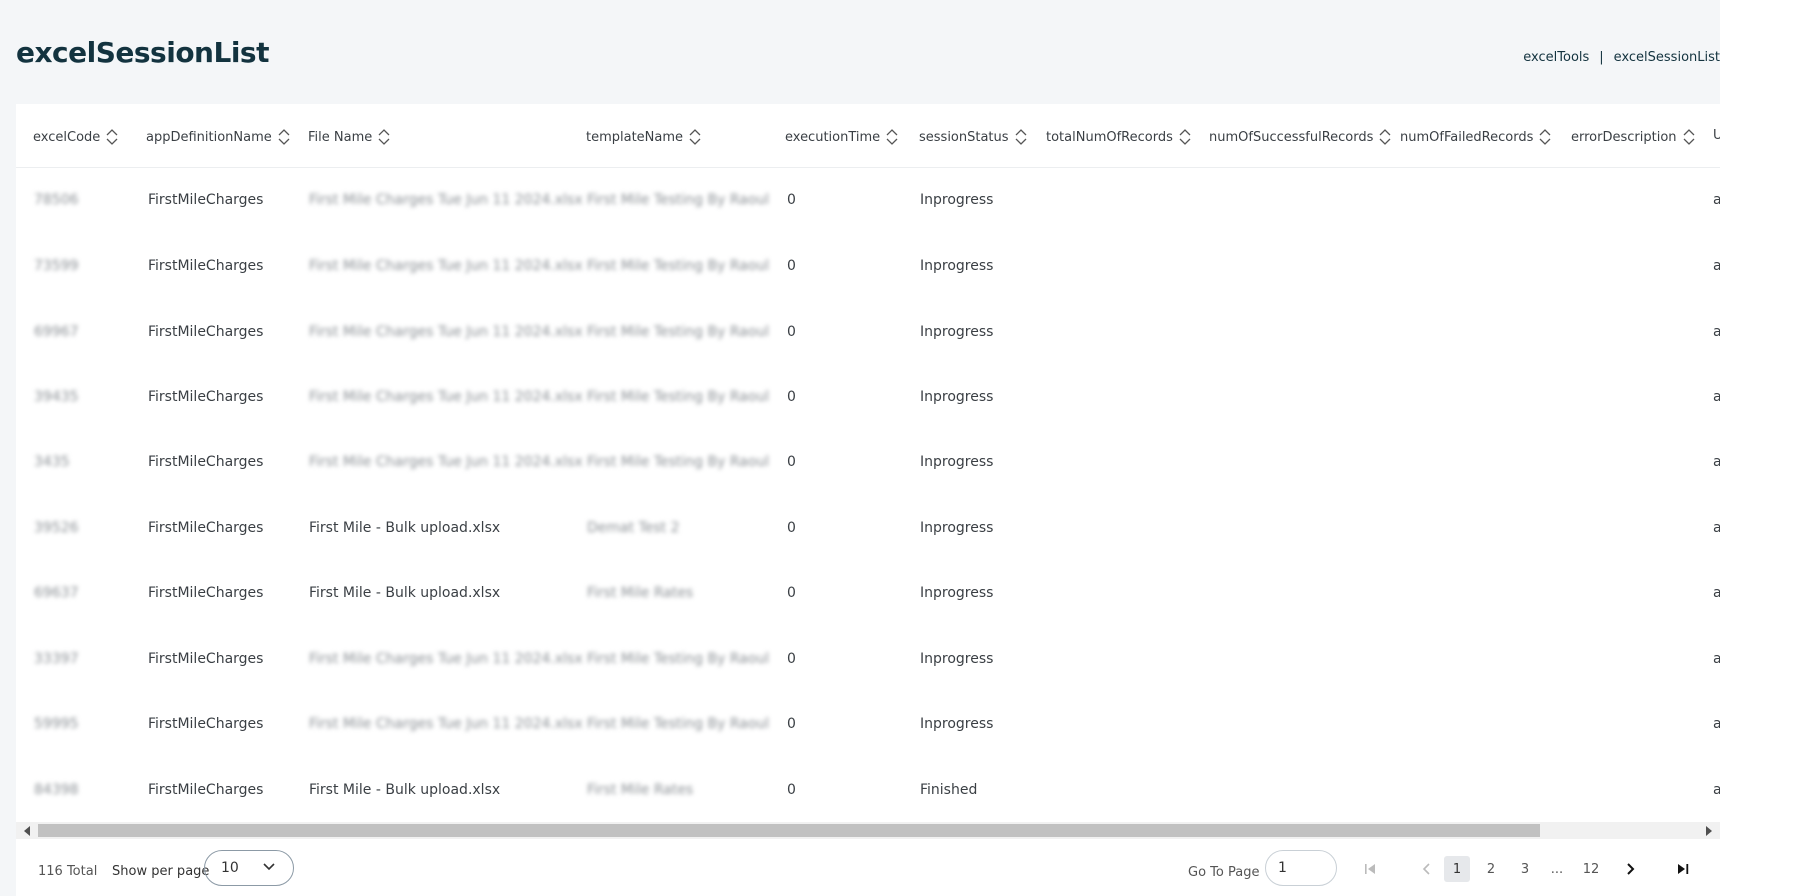 The image size is (1810, 896). I want to click on column-header-label: excelCode, so click(67, 137).